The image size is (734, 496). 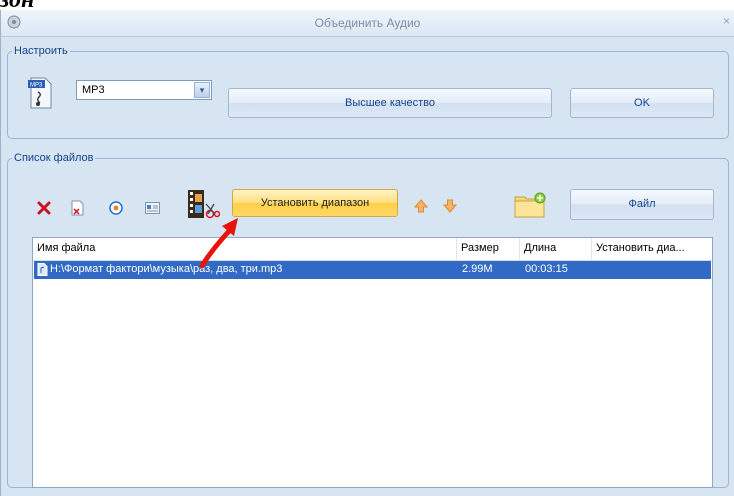 What do you see at coordinates (40, 93) in the screenshot?
I see `mp3-file-icon: MP3` at bounding box center [40, 93].